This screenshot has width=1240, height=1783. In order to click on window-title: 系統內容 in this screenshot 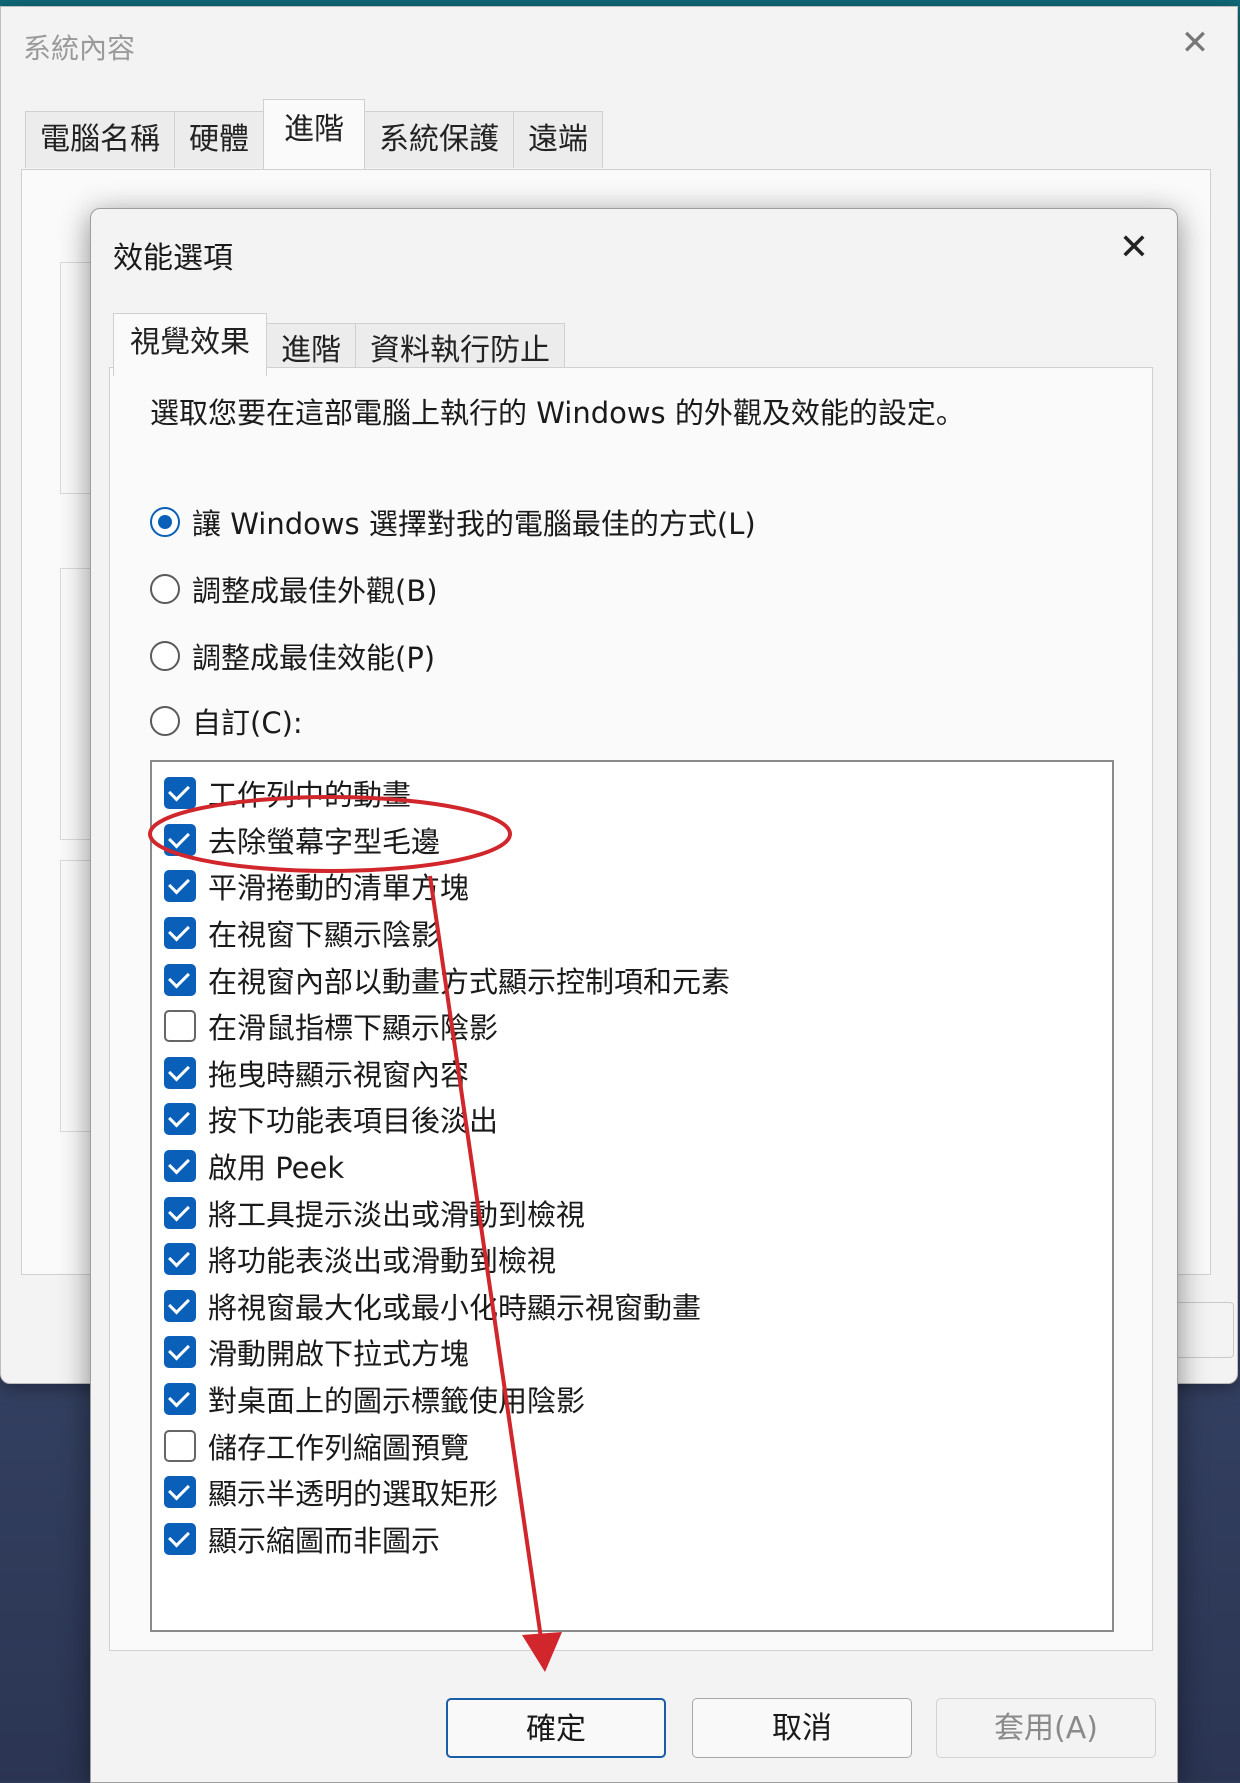, I will do `click(79, 48)`.